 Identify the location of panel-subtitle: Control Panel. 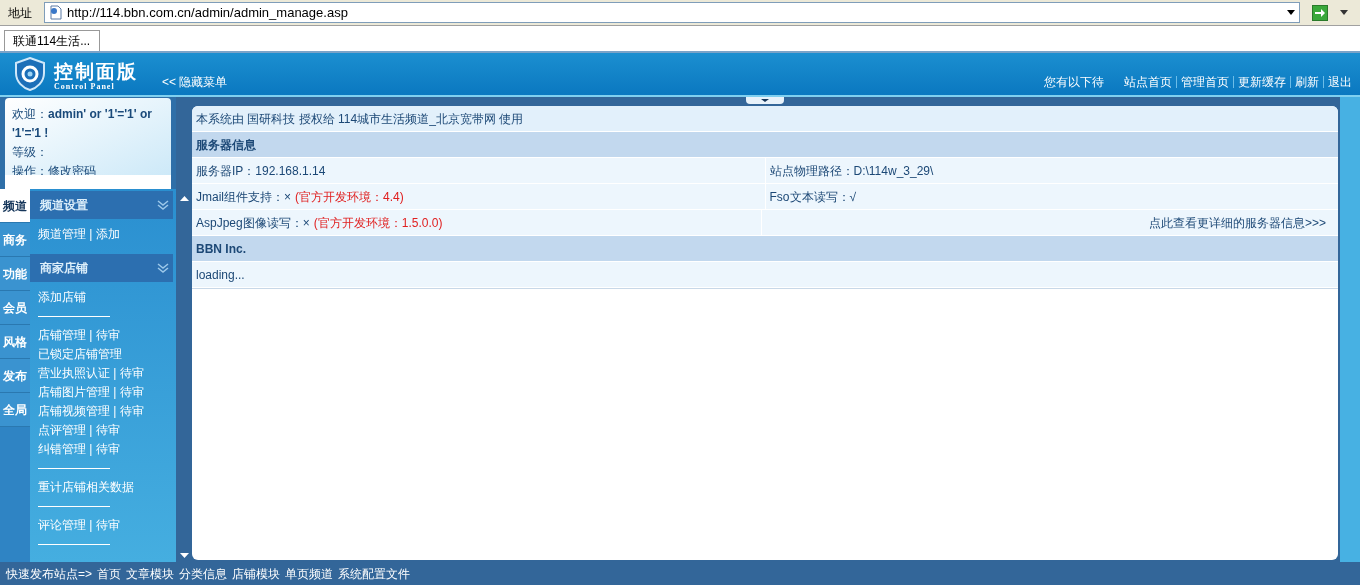
(85, 87).